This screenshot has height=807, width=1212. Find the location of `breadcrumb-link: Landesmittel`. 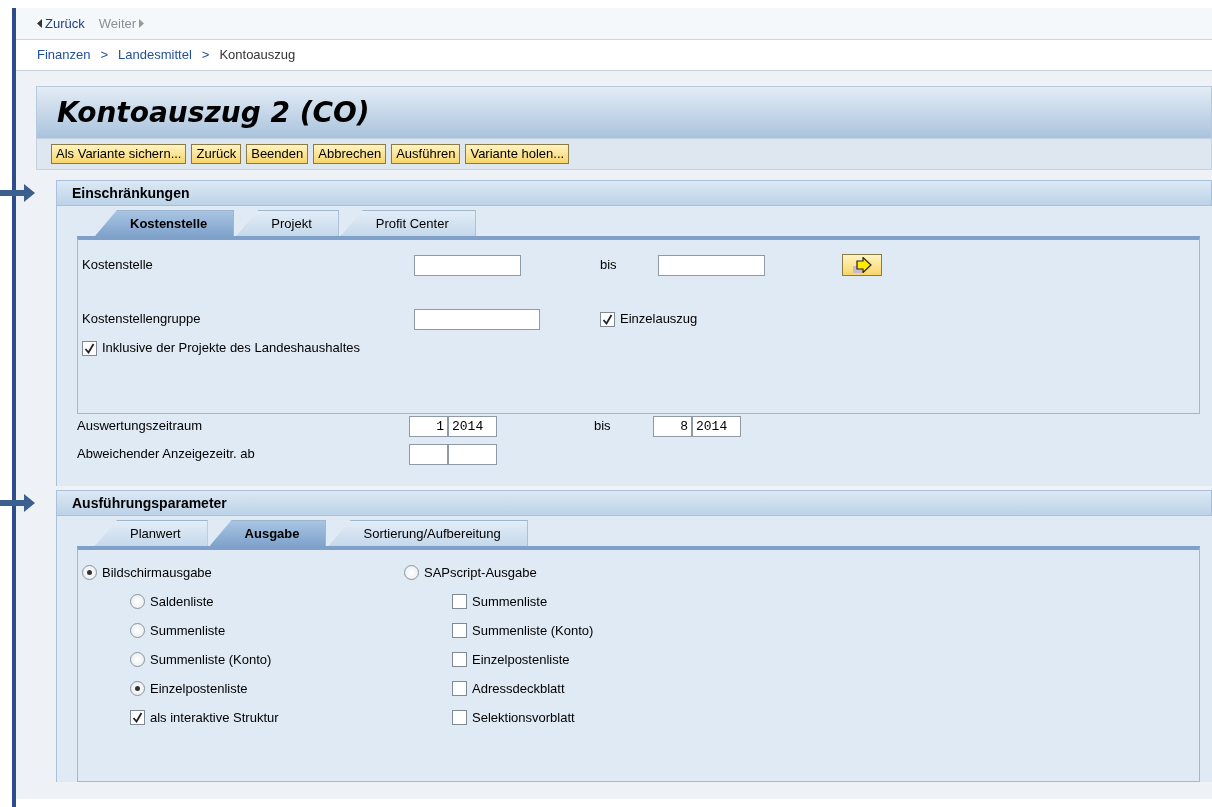

breadcrumb-link: Landesmittel is located at coordinates (155, 55).